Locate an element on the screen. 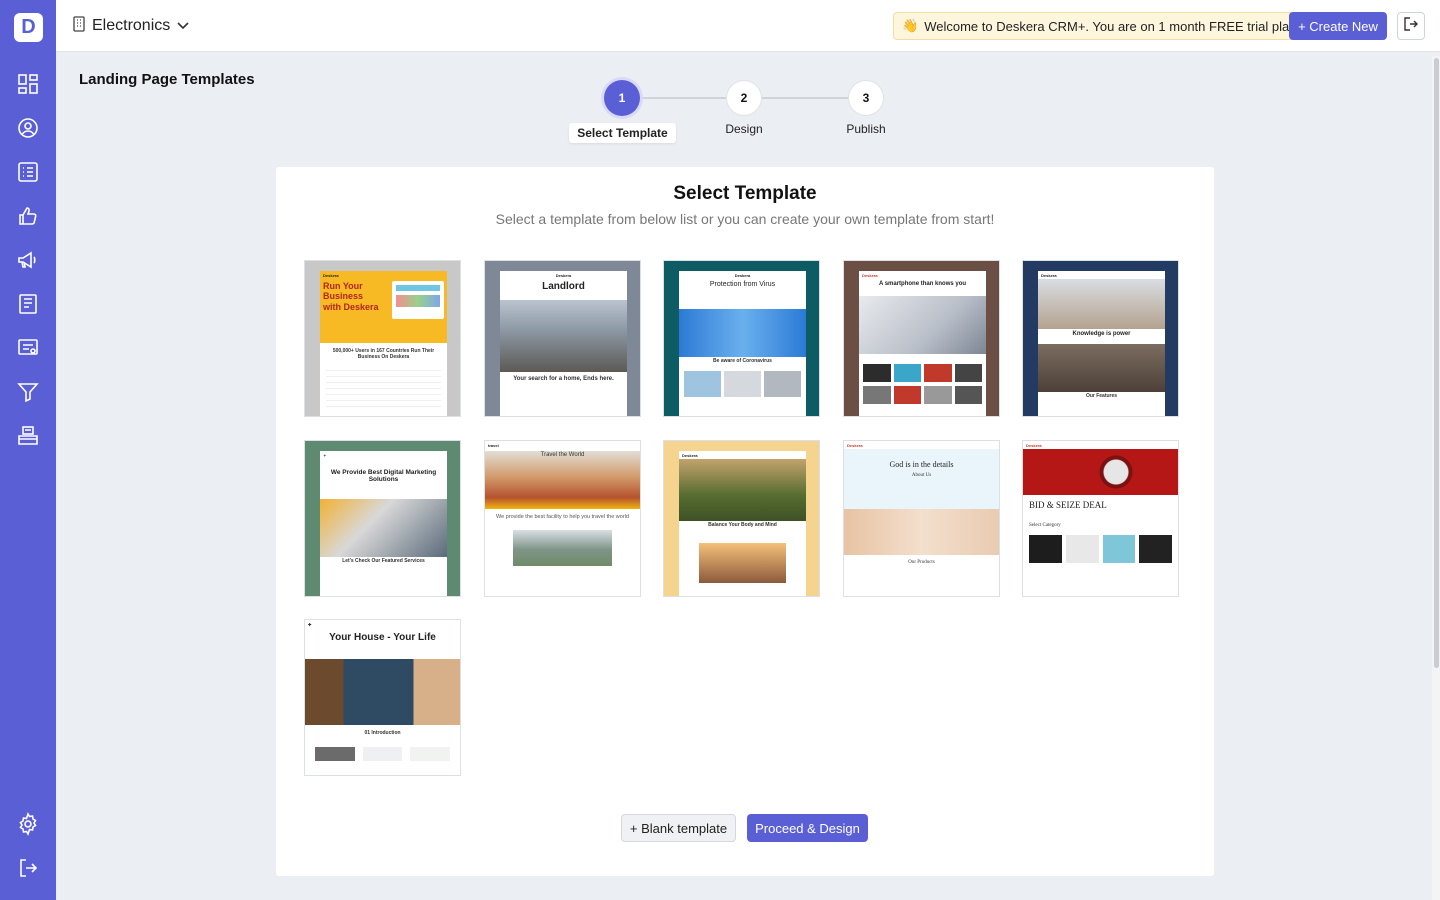 The image size is (1440, 900). yoga-image is located at coordinates (742, 490).